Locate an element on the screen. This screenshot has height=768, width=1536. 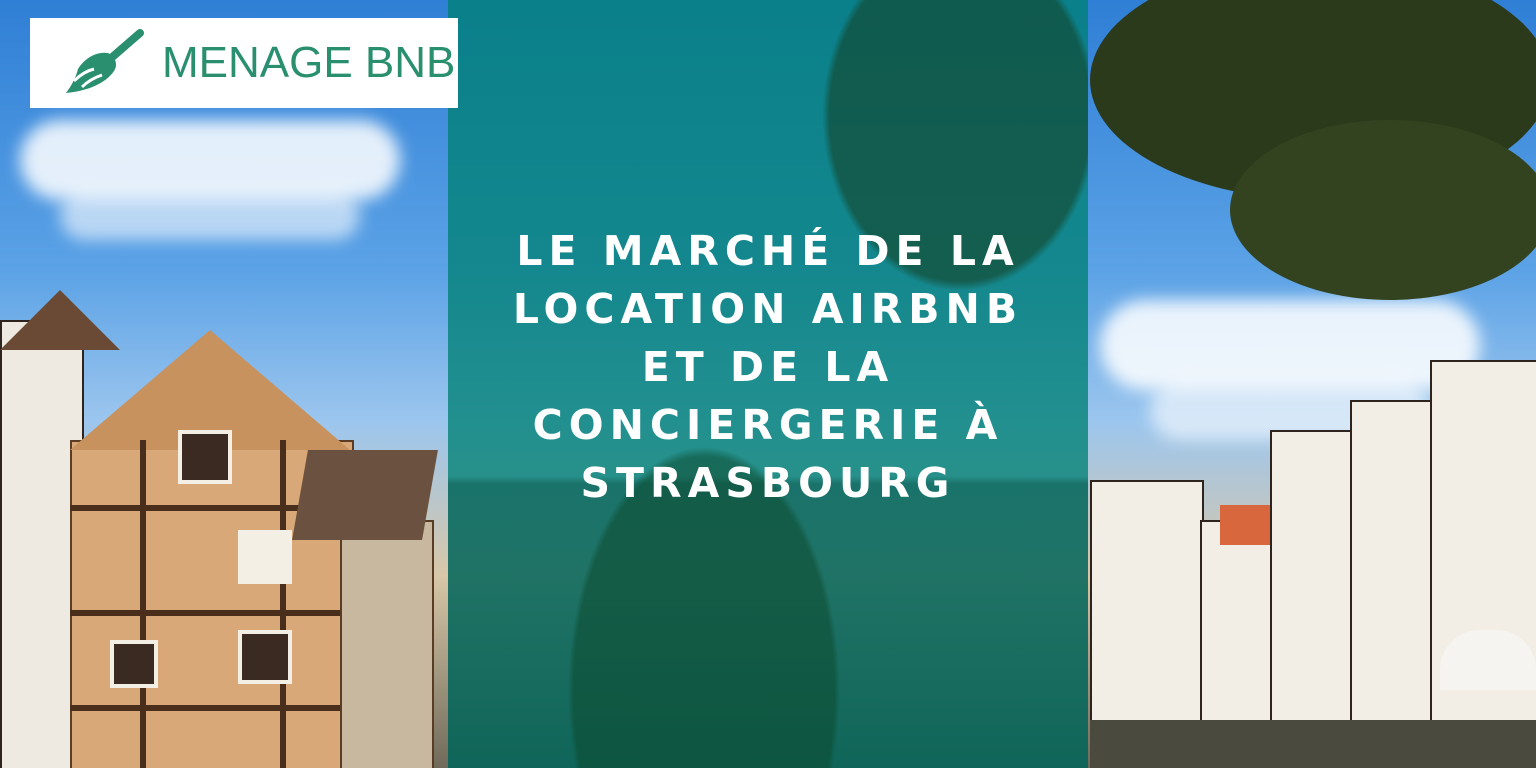
tree is located at coordinates (1383, 210).